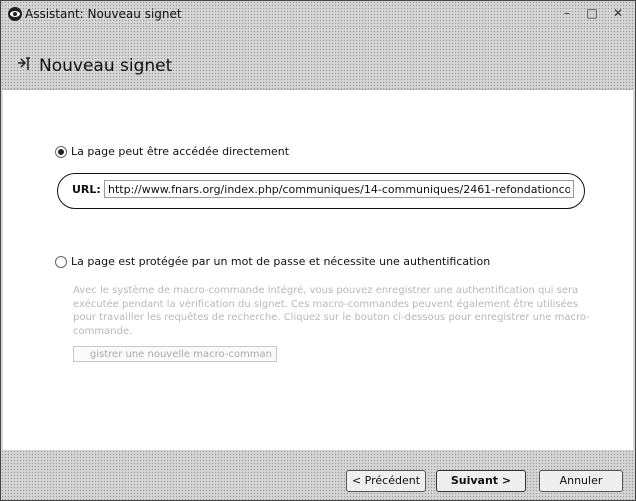  I want to click on bookmark-pin-icon, so click(24, 63).